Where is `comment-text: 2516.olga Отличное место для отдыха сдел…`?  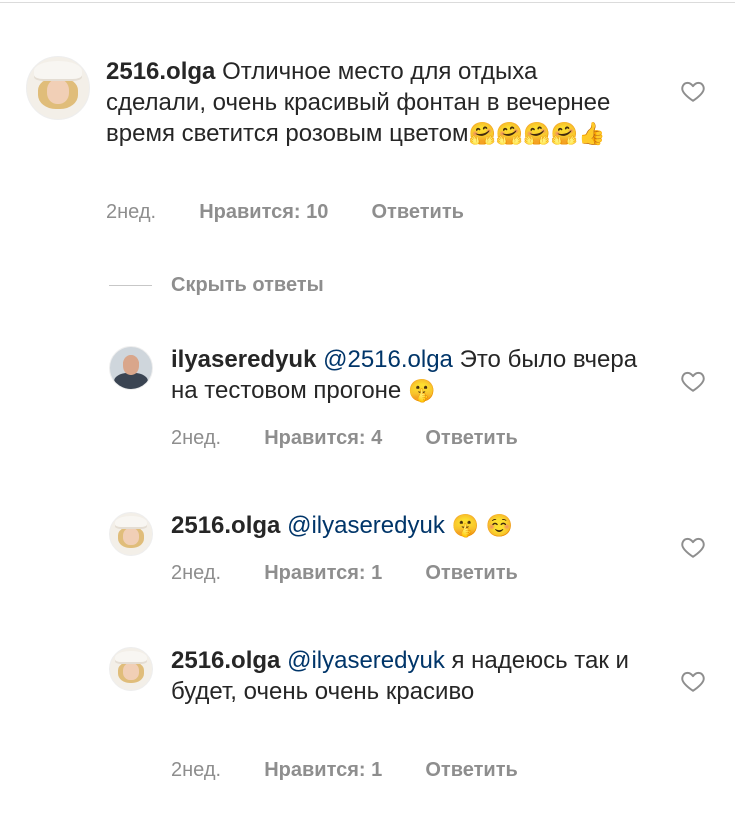 comment-text: 2516.olga Отличное место для отдыха сдел… is located at coordinates (366, 103).